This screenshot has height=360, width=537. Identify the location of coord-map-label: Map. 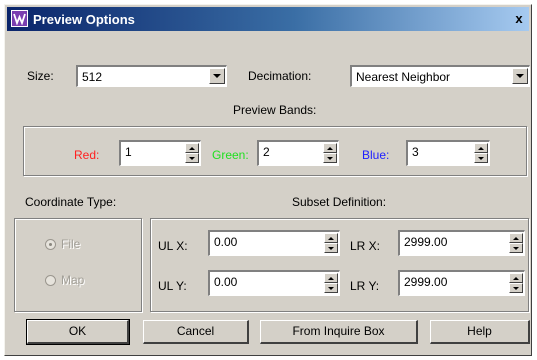
(73, 280).